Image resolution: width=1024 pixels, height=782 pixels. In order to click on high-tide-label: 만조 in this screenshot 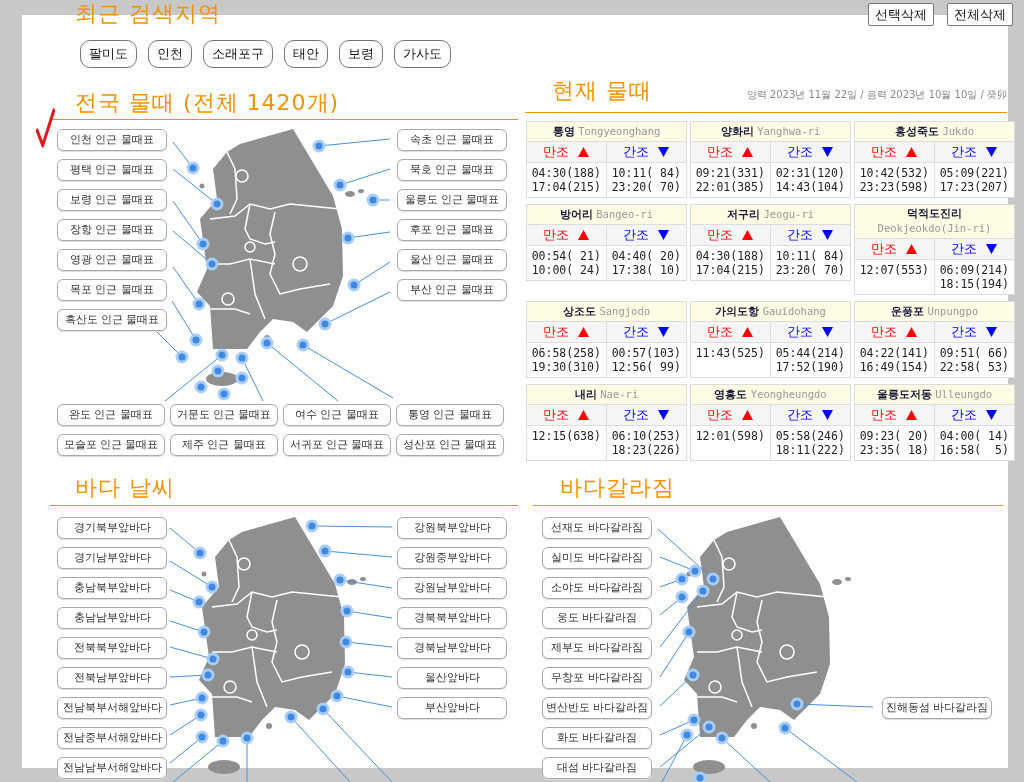, I will do `click(556, 235)`.